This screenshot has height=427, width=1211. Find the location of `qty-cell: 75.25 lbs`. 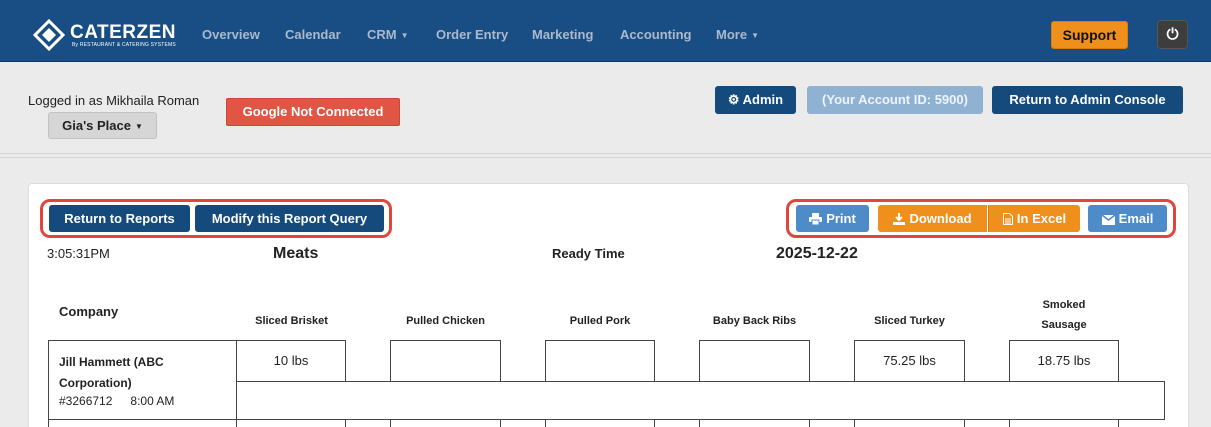

qty-cell: 75.25 lbs is located at coordinates (909, 361).